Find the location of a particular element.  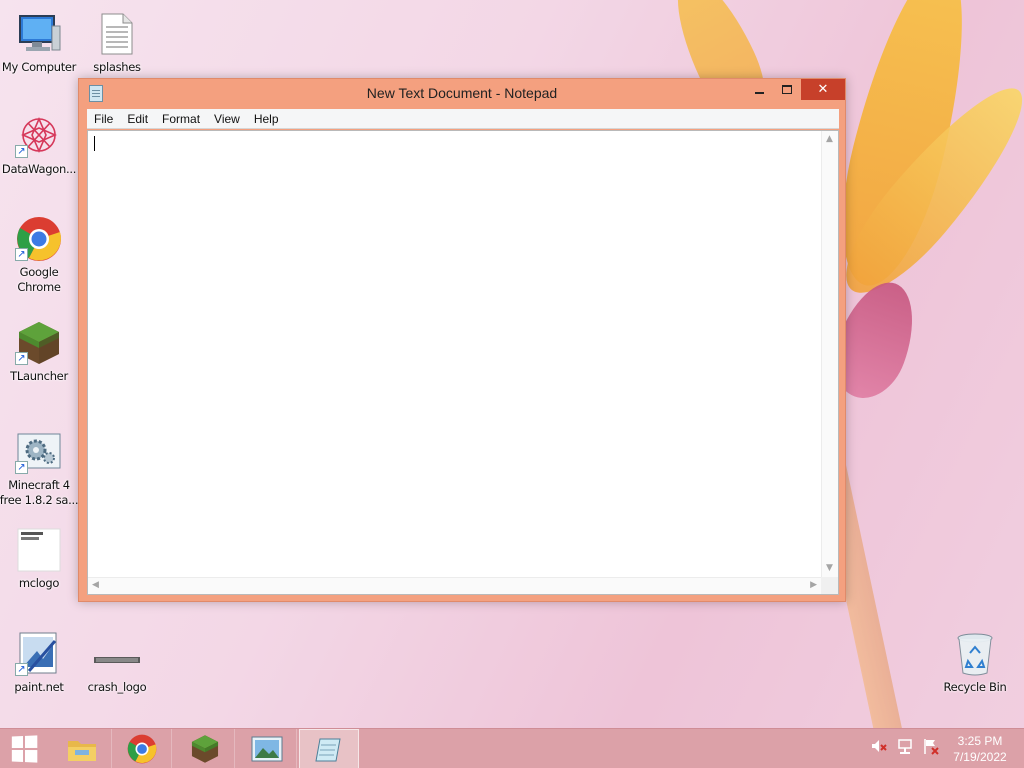

desktop-icon-google-chrome: ↗ Google Chrome is located at coordinates (40, 255).